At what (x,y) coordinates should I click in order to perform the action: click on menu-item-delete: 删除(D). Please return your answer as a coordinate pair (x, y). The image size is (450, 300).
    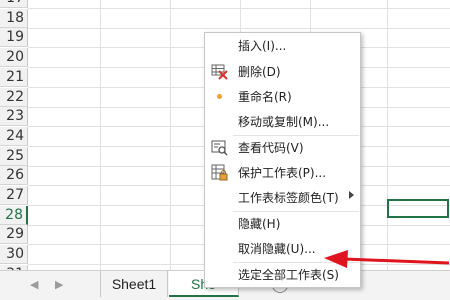
    Looking at the image, I should click on (282, 72).